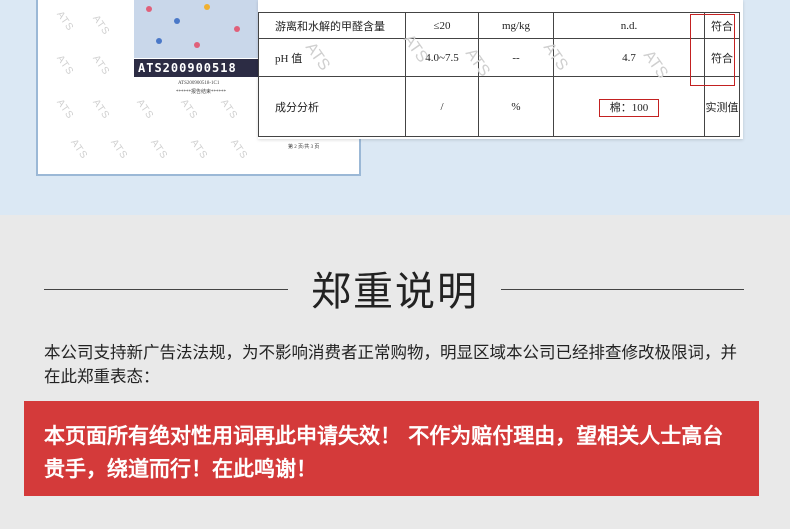 This screenshot has width=790, height=529. Describe the element at coordinates (516, 106) in the screenshot. I see `unit-cell: %` at that location.